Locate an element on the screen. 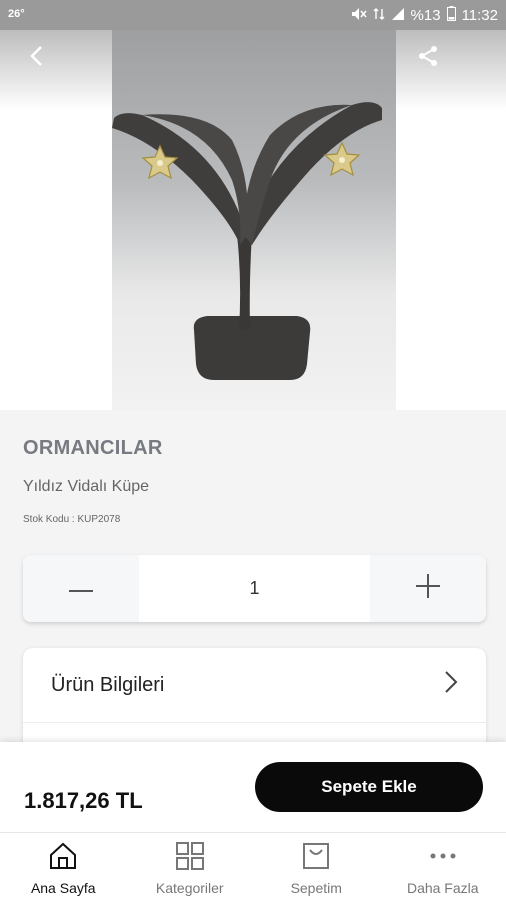 The width and height of the screenshot is (506, 900). add-to-cart-button: Sepete Ekle is located at coordinates (369, 787).